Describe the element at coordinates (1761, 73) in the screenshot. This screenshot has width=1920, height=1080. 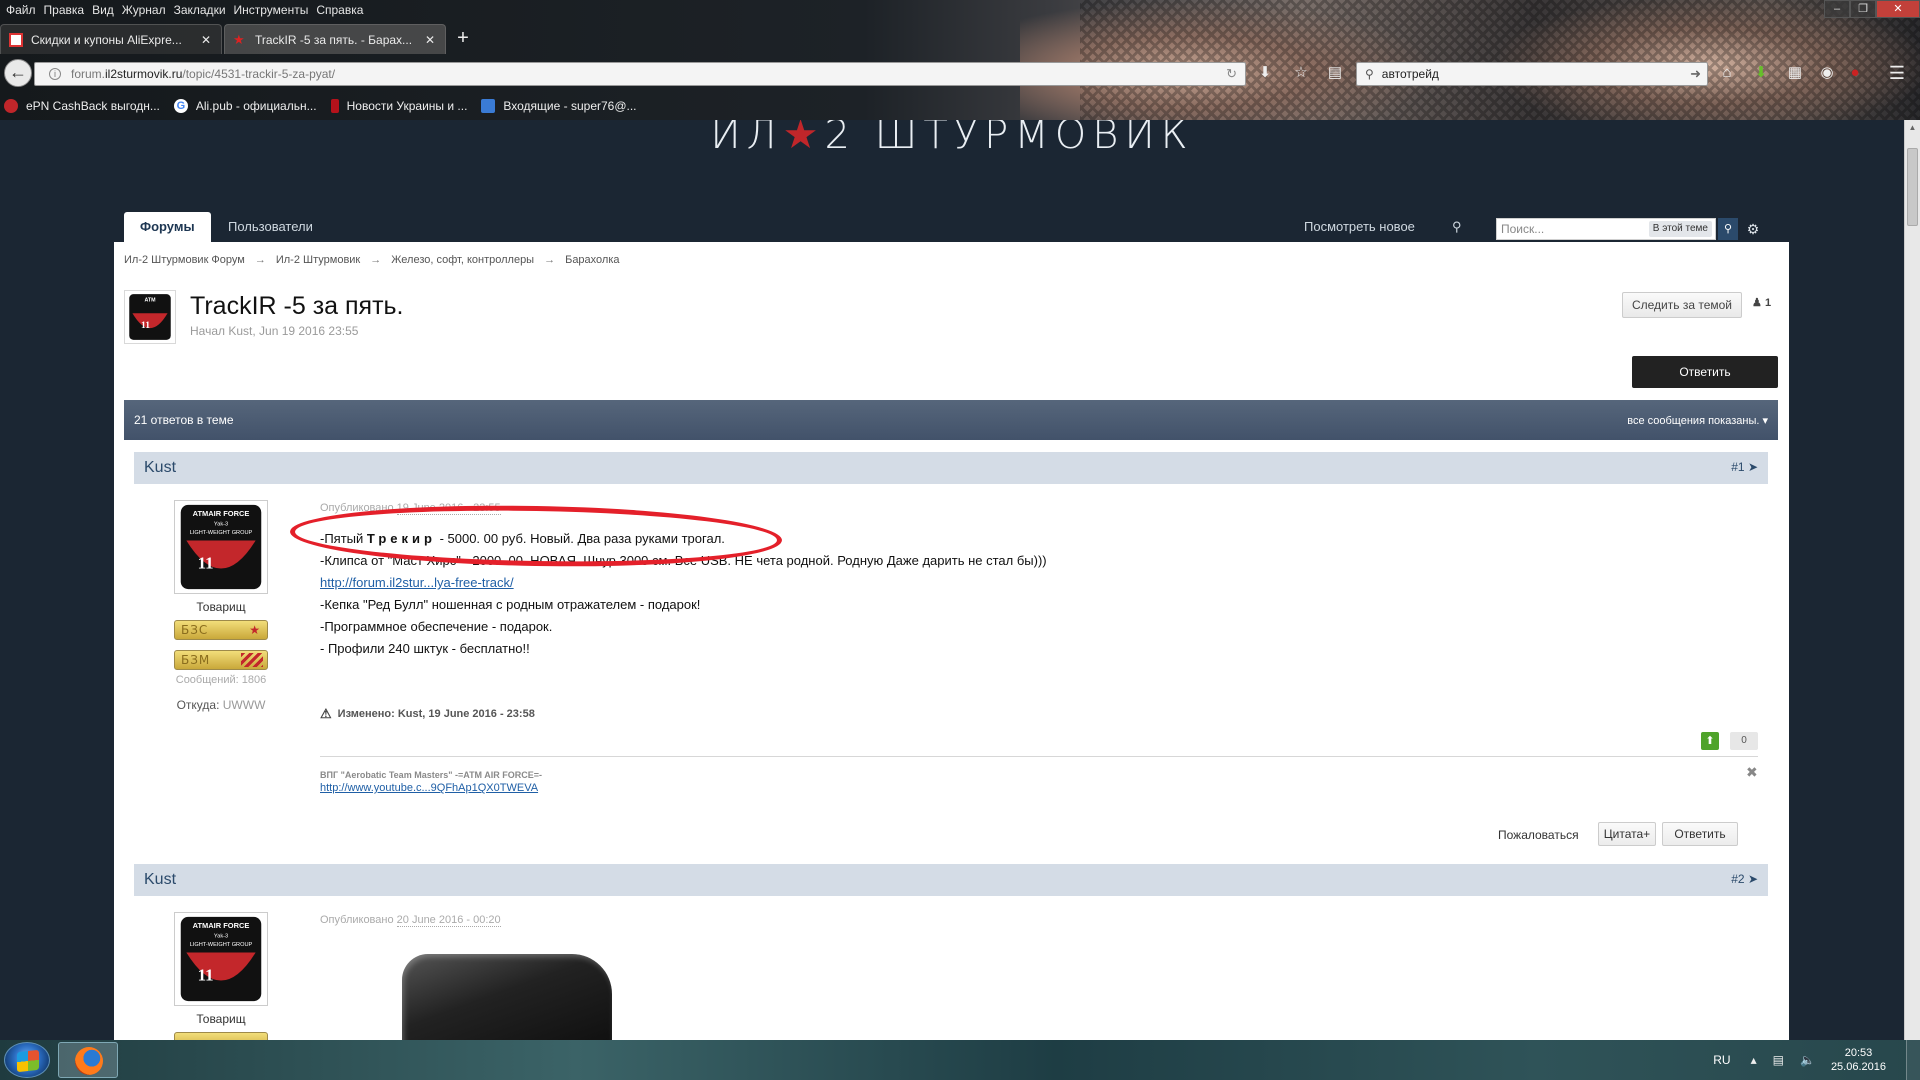
I see `green-arrow-extension-icon: ⬇` at that location.